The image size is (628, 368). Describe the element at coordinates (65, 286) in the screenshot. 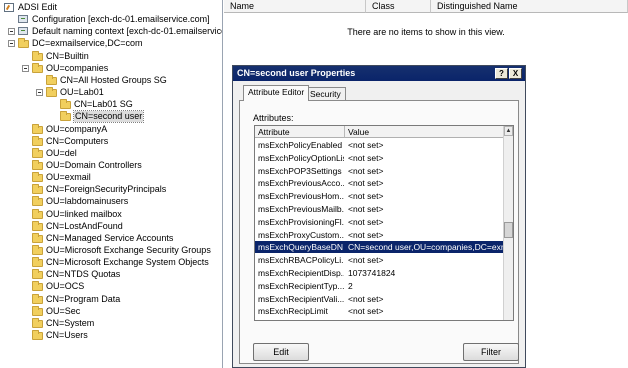

I see `tree-item-label: OU=OCS` at that location.